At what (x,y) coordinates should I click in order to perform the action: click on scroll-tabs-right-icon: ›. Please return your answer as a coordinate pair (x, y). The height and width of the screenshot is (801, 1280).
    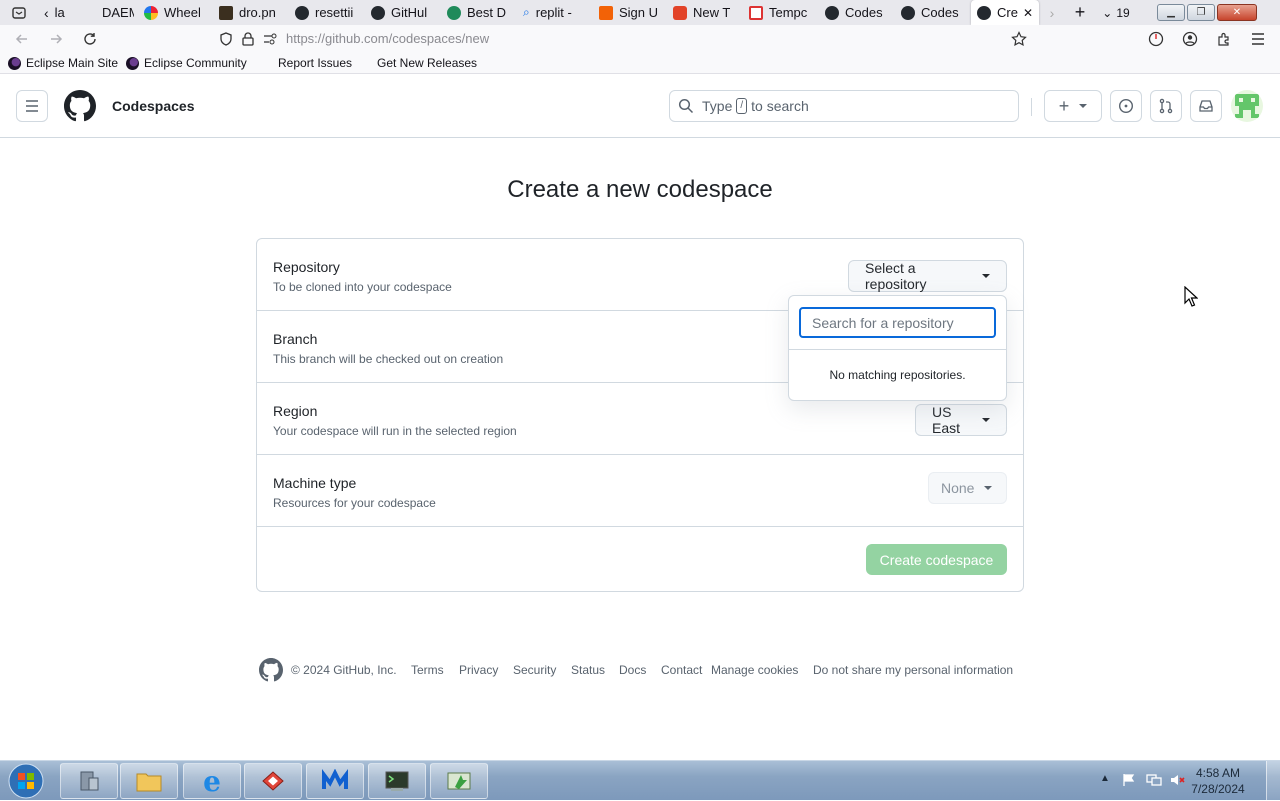
    Looking at the image, I should click on (1052, 12).